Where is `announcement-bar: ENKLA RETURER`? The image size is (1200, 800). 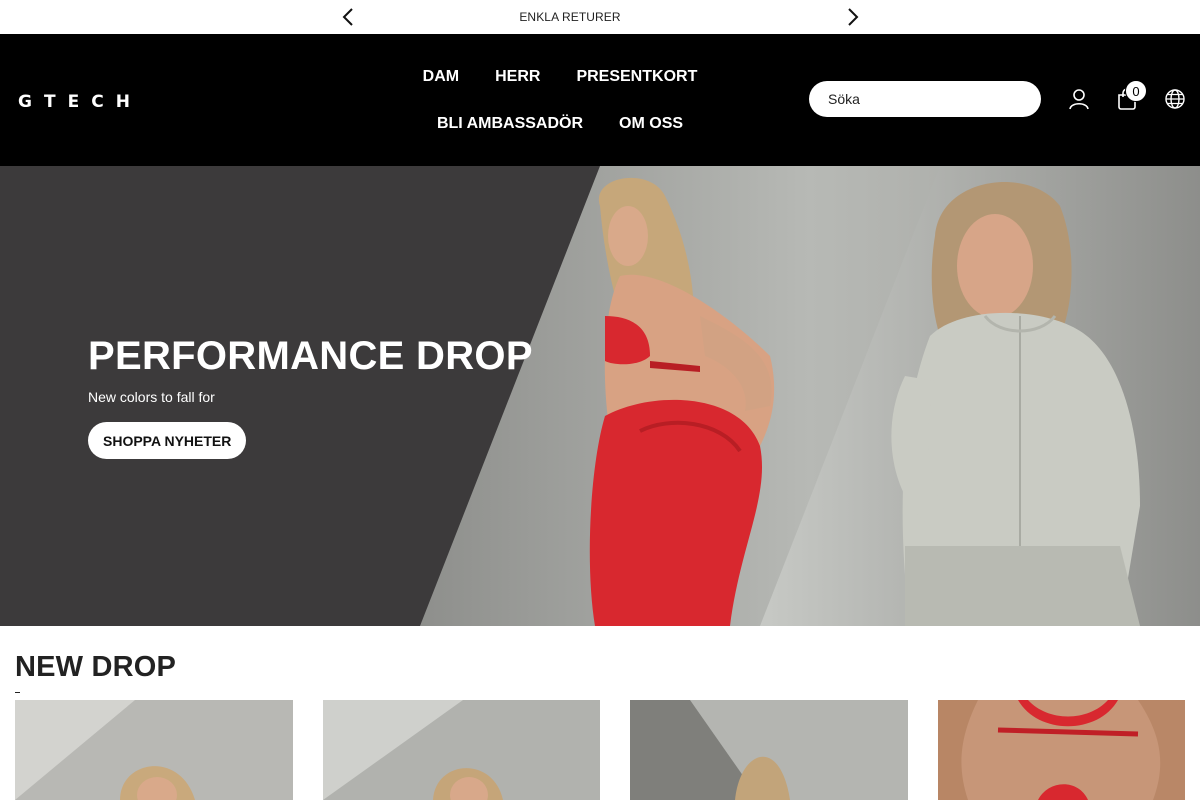 announcement-bar: ENKLA RETURER is located at coordinates (600, 17).